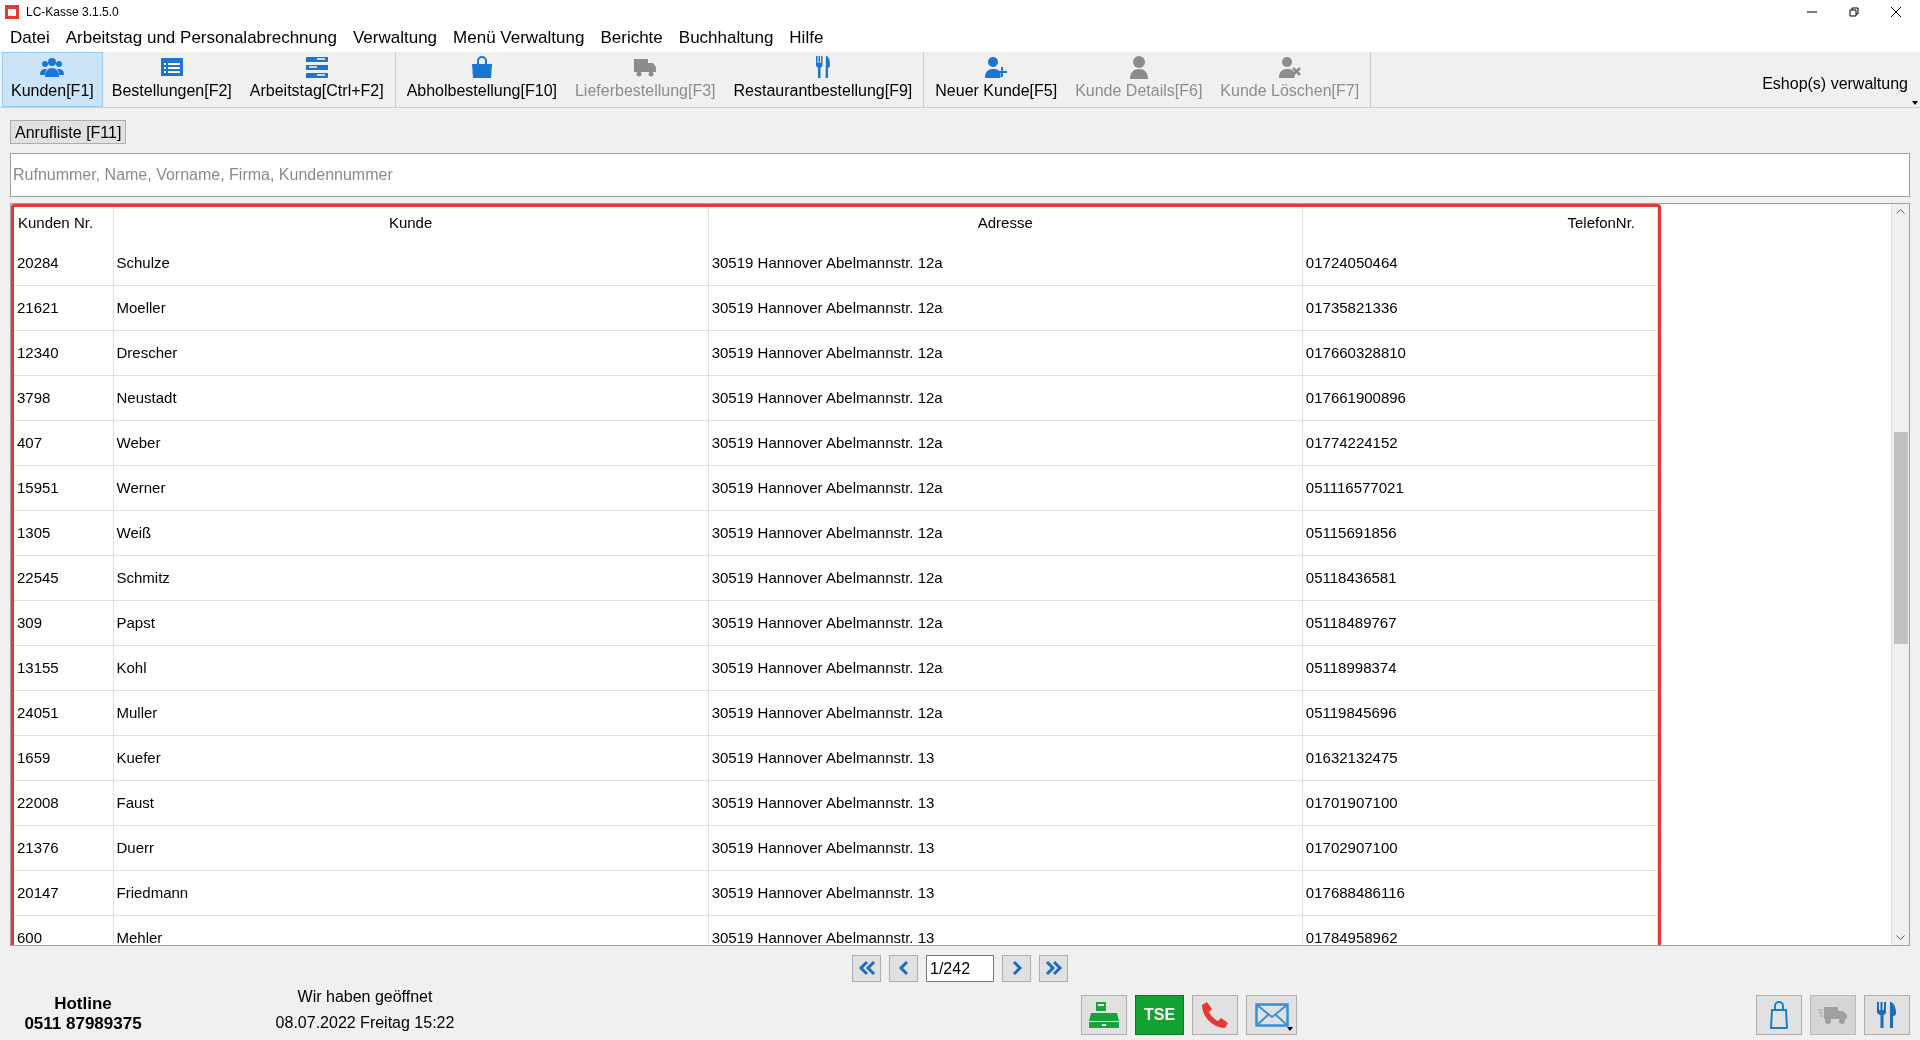  Describe the element at coordinates (411, 578) in the screenshot. I see `table-cell: Schmitz` at that location.